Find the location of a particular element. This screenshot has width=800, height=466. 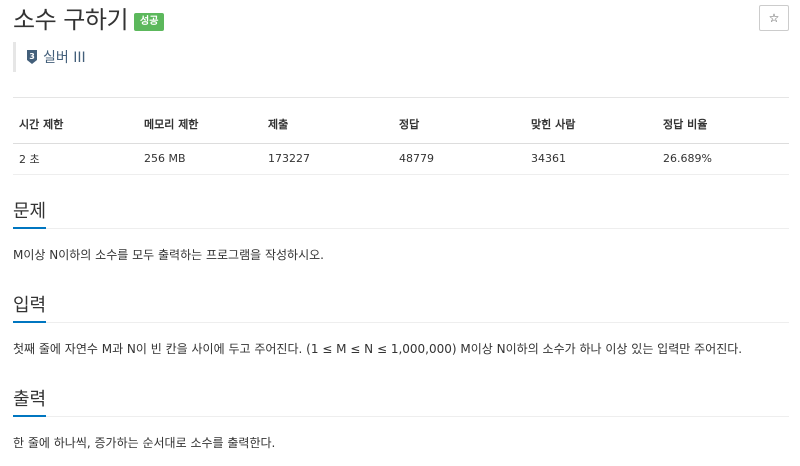

input-section-header: 입력 is located at coordinates (401, 308).